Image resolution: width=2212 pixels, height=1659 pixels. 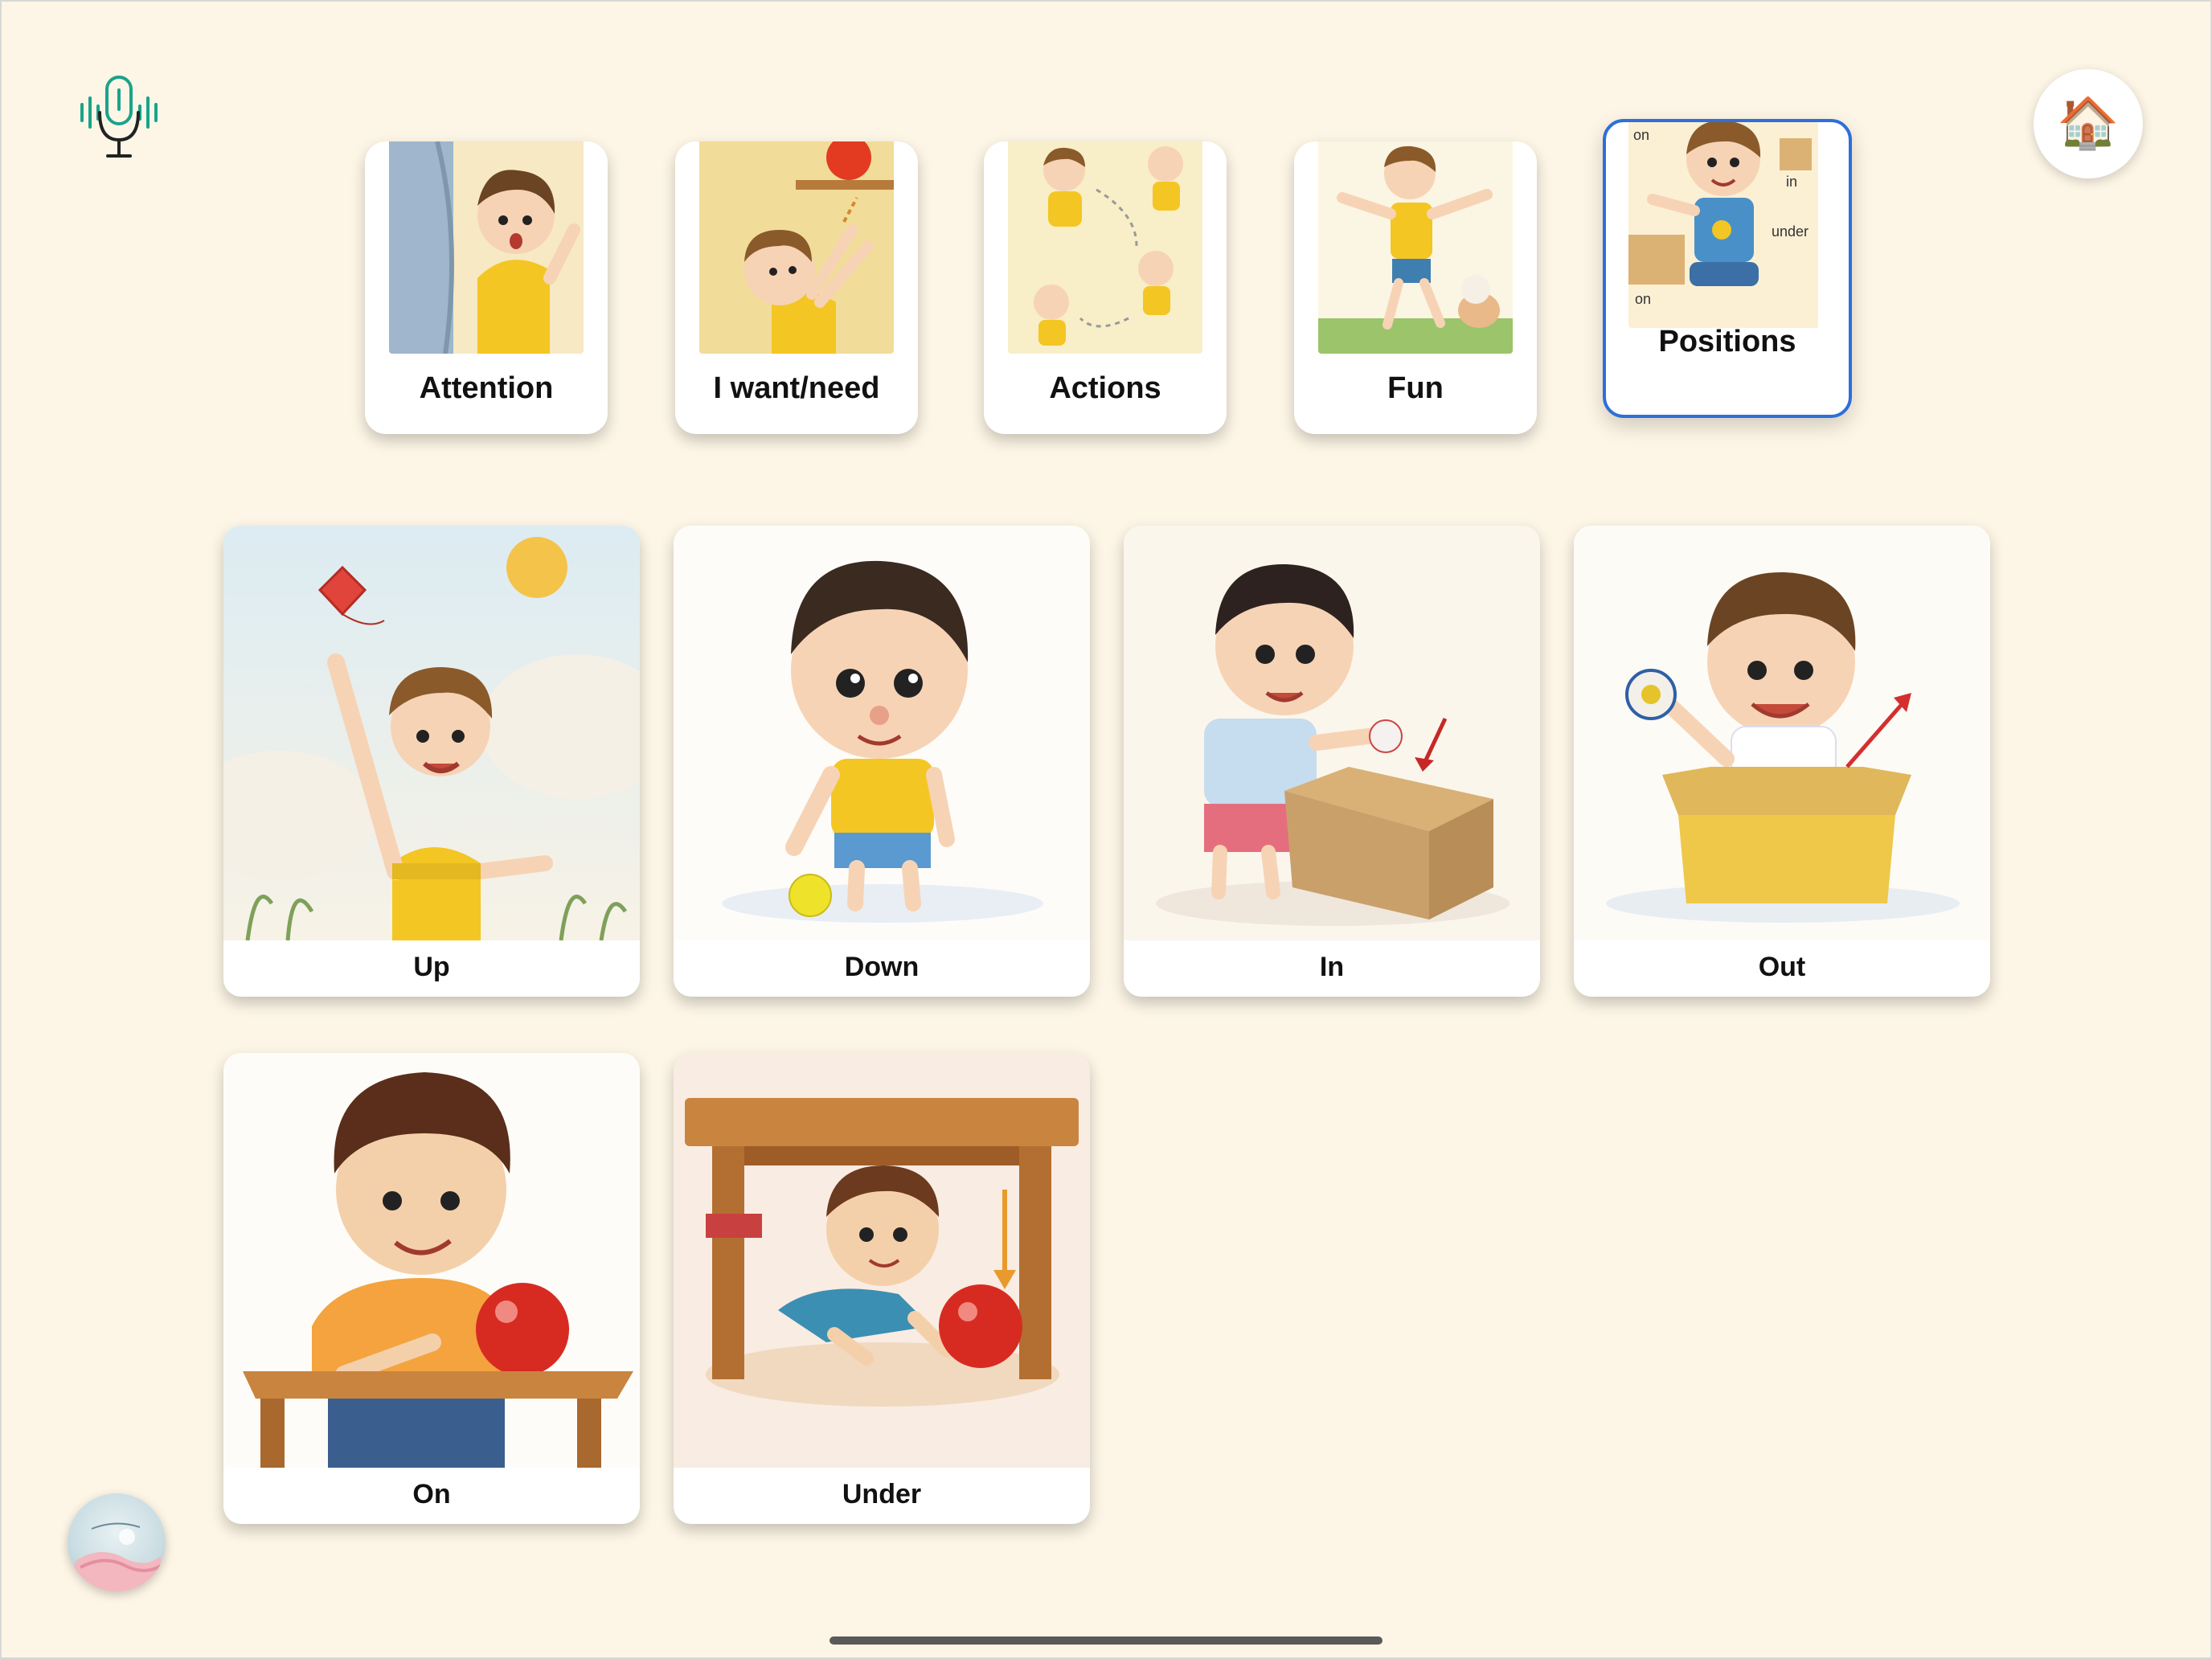 I want to click on category-label: Fun, so click(x=1415, y=388).